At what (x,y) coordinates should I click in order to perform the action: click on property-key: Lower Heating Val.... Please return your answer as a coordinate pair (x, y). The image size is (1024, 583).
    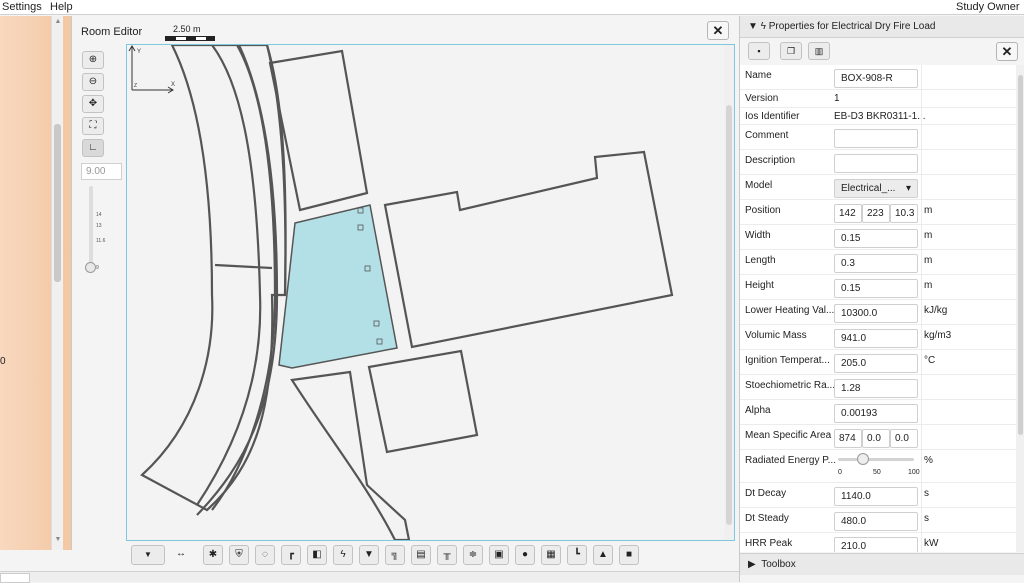
    Looking at the image, I should click on (790, 310).